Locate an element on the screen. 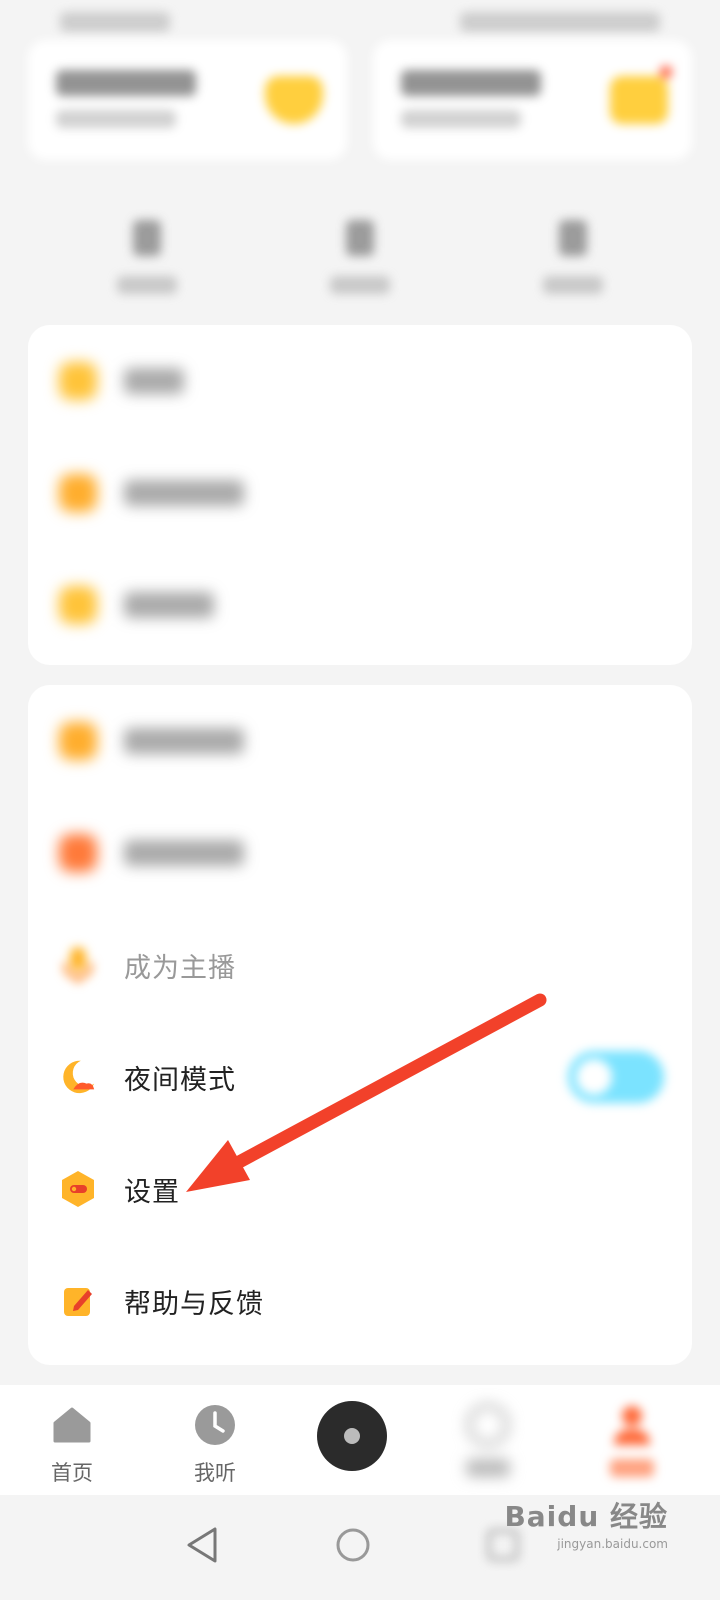 The image size is (720, 1600). clock-icon is located at coordinates (215, 1425).